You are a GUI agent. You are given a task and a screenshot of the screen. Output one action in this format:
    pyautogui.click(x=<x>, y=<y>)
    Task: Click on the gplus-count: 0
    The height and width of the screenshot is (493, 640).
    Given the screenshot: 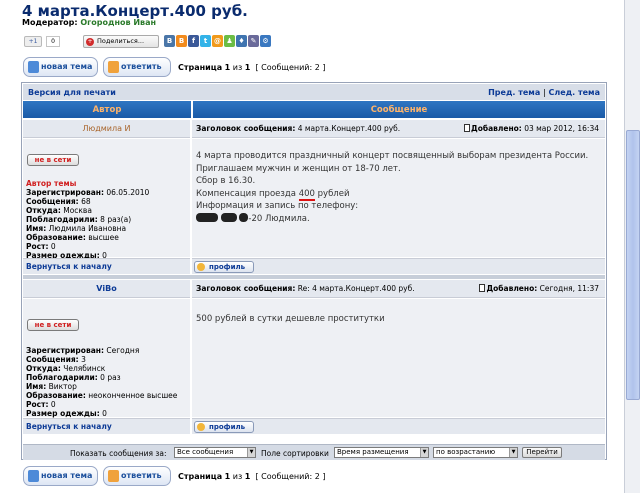 What is the action you would take?
    pyautogui.click(x=53, y=41)
    